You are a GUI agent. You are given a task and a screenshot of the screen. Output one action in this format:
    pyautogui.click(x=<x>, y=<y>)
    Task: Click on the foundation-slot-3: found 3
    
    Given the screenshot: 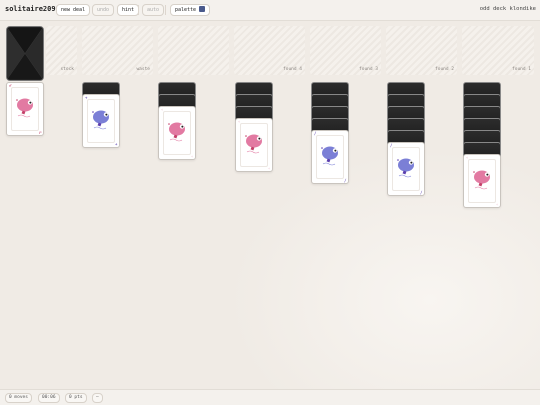 What is the action you would take?
    pyautogui.click(x=345, y=50)
    